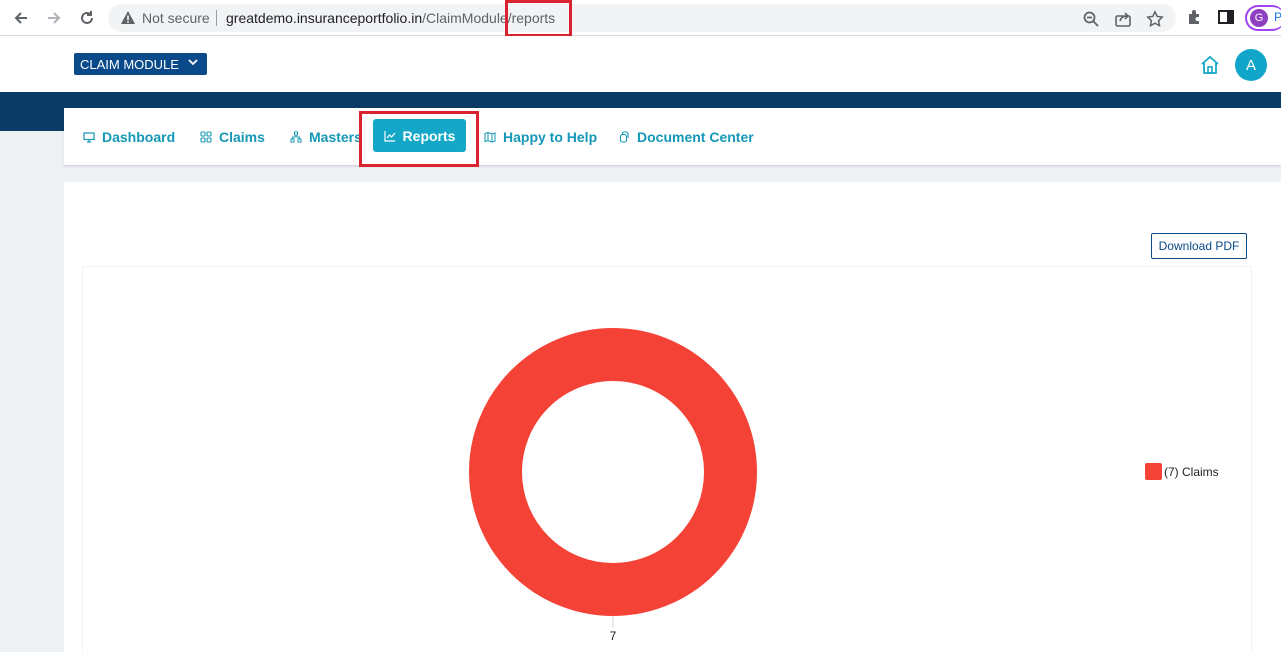 The width and height of the screenshot is (1281, 652). I want to click on profile-avatar: G, so click(1259, 18).